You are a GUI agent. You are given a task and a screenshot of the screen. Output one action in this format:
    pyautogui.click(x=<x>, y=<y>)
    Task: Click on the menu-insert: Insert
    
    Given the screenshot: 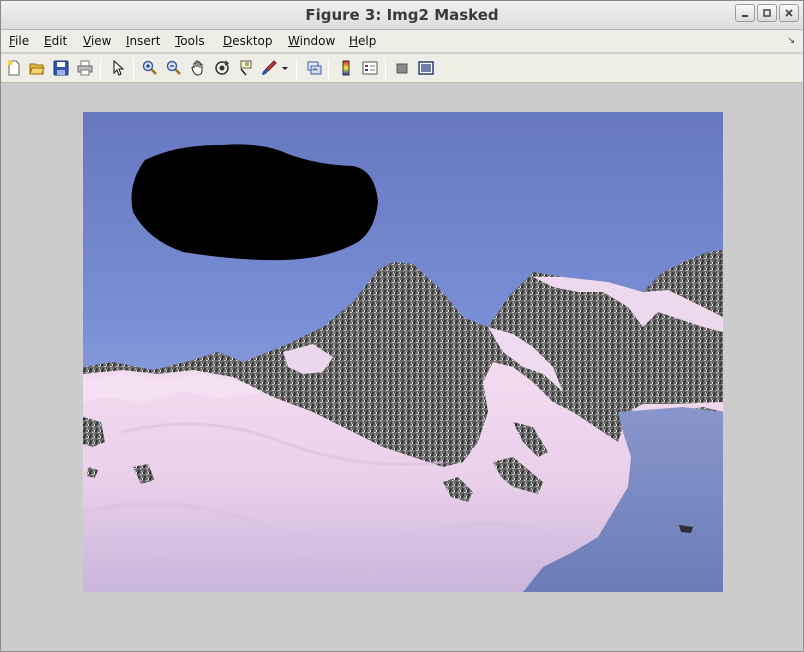 What is the action you would take?
    pyautogui.click(x=143, y=41)
    